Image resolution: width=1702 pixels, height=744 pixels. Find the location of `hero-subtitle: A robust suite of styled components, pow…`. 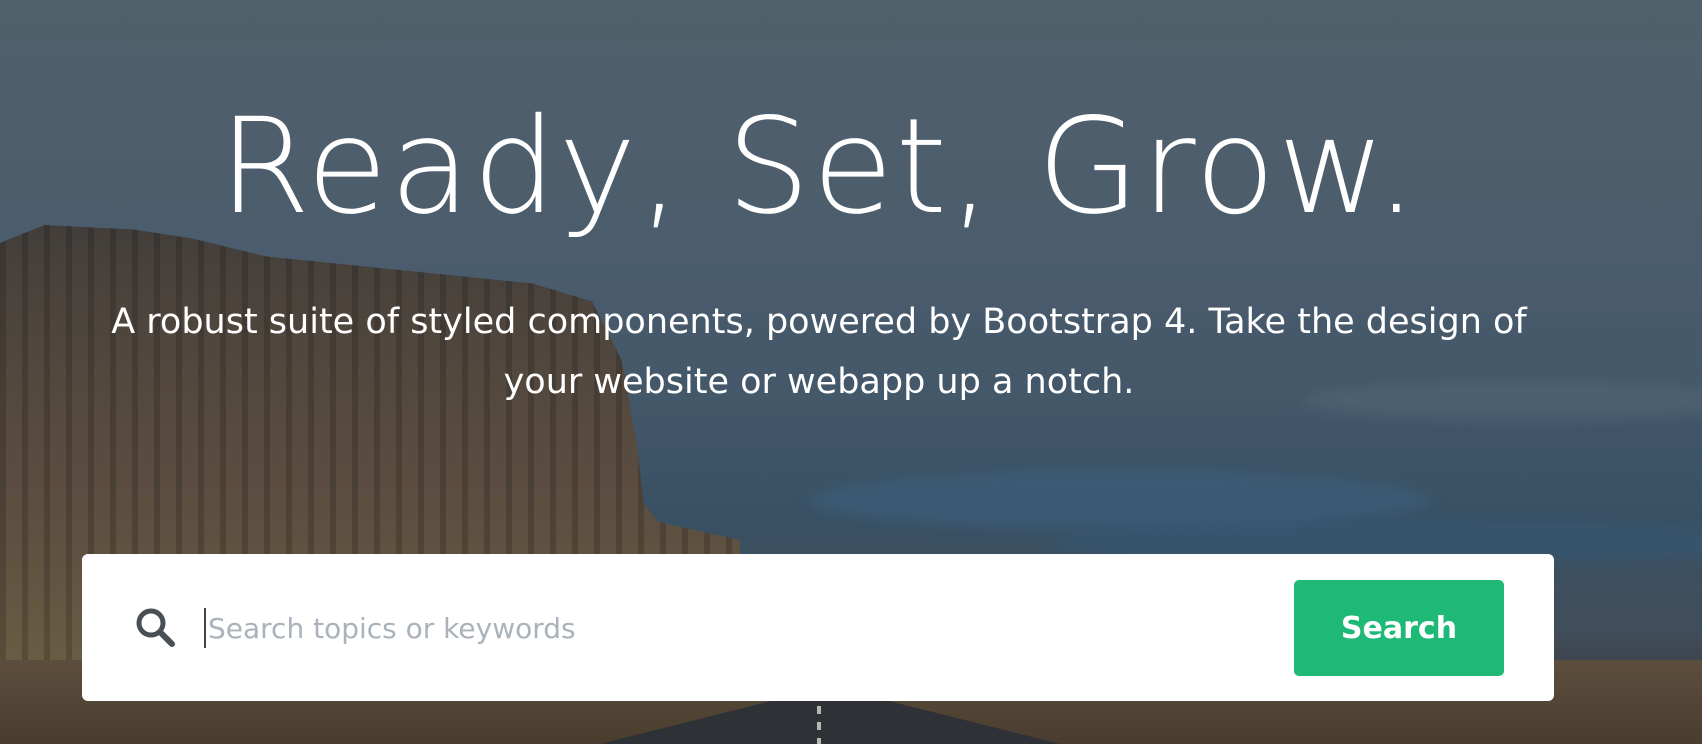

hero-subtitle: A robust suite of styled components, pow… is located at coordinates (819, 352).